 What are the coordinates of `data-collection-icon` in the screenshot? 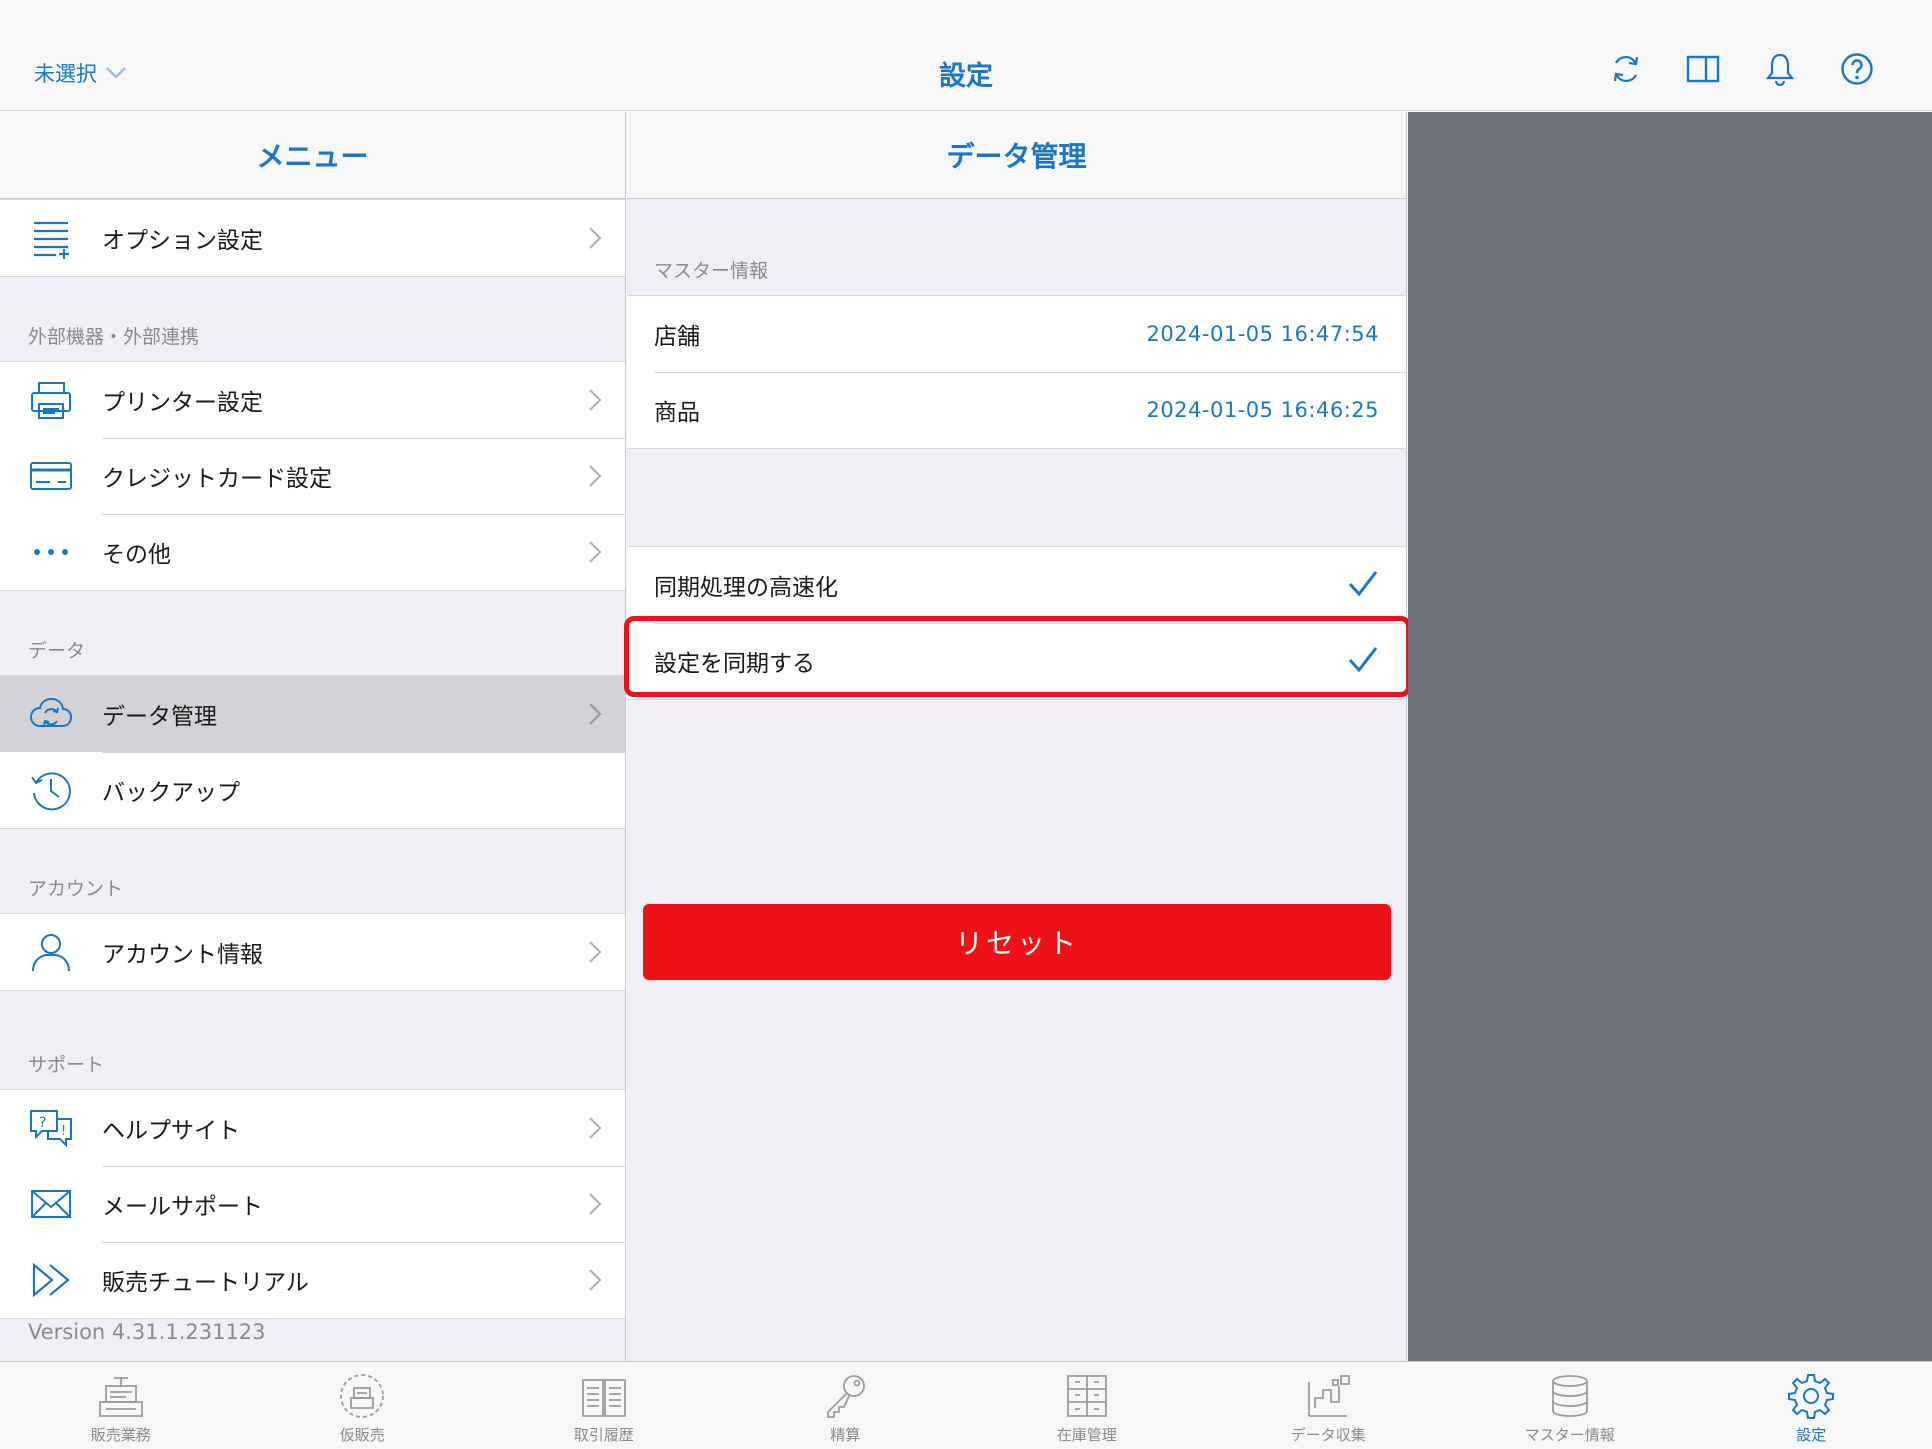 It's located at (1329, 1396).